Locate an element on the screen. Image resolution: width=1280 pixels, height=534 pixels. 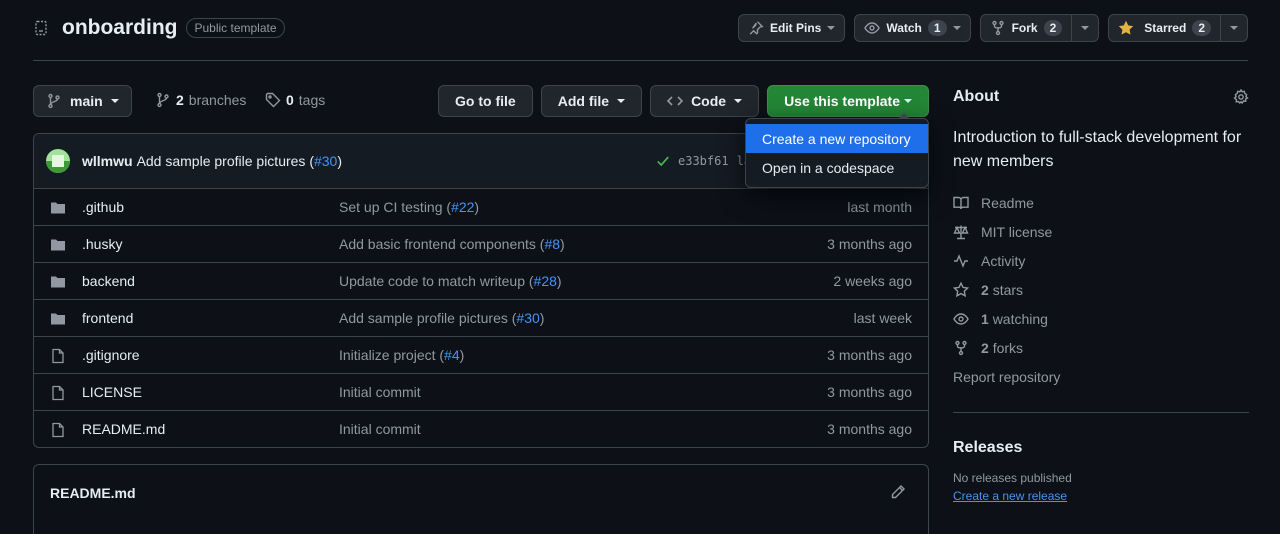
file-commit-text: Initial commit is located at coordinates (380, 392).